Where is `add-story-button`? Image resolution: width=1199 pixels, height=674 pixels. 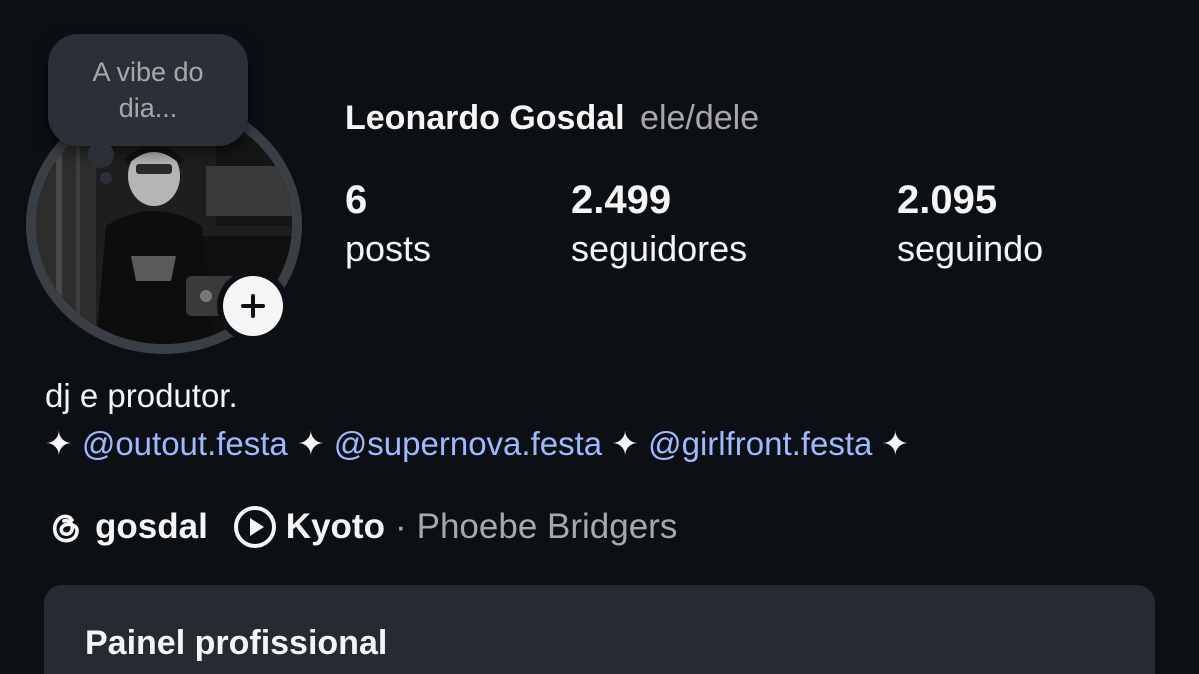 add-story-button is located at coordinates (253, 306).